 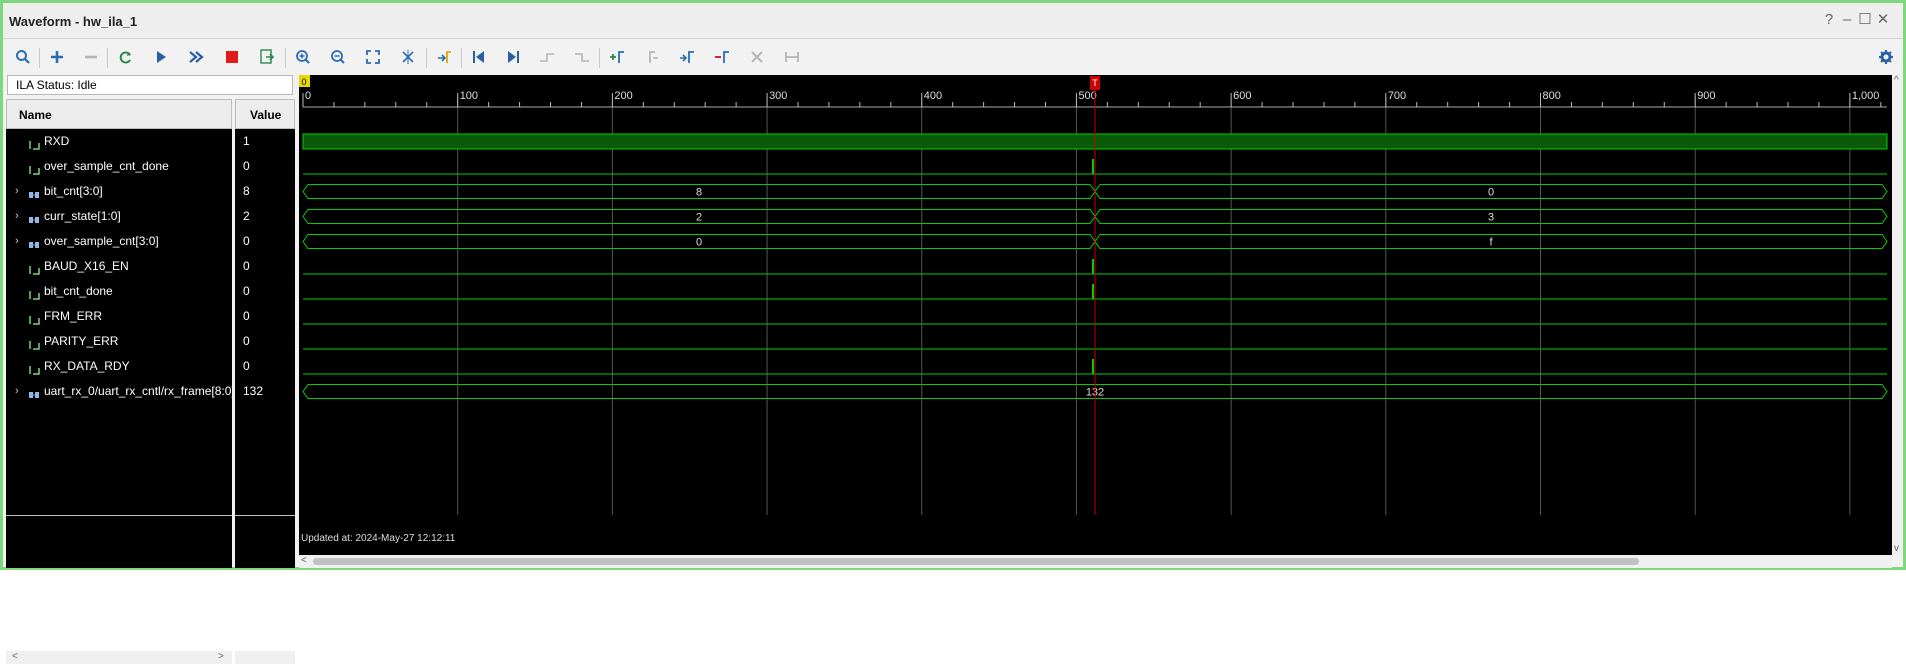 What do you see at coordinates (86, 266) in the screenshot?
I see `signal-name: BAUD_X16_EN` at bounding box center [86, 266].